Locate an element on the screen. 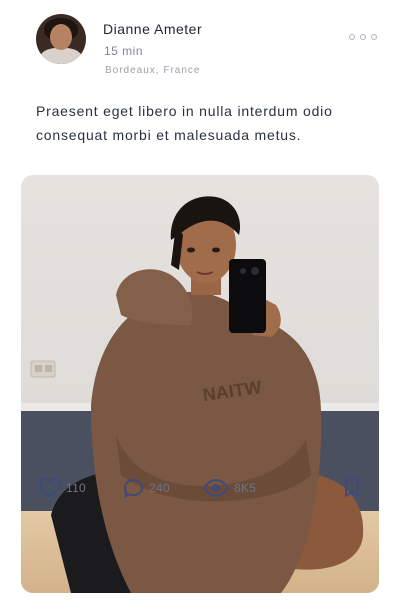  bookmark-icon is located at coordinates (352, 488).